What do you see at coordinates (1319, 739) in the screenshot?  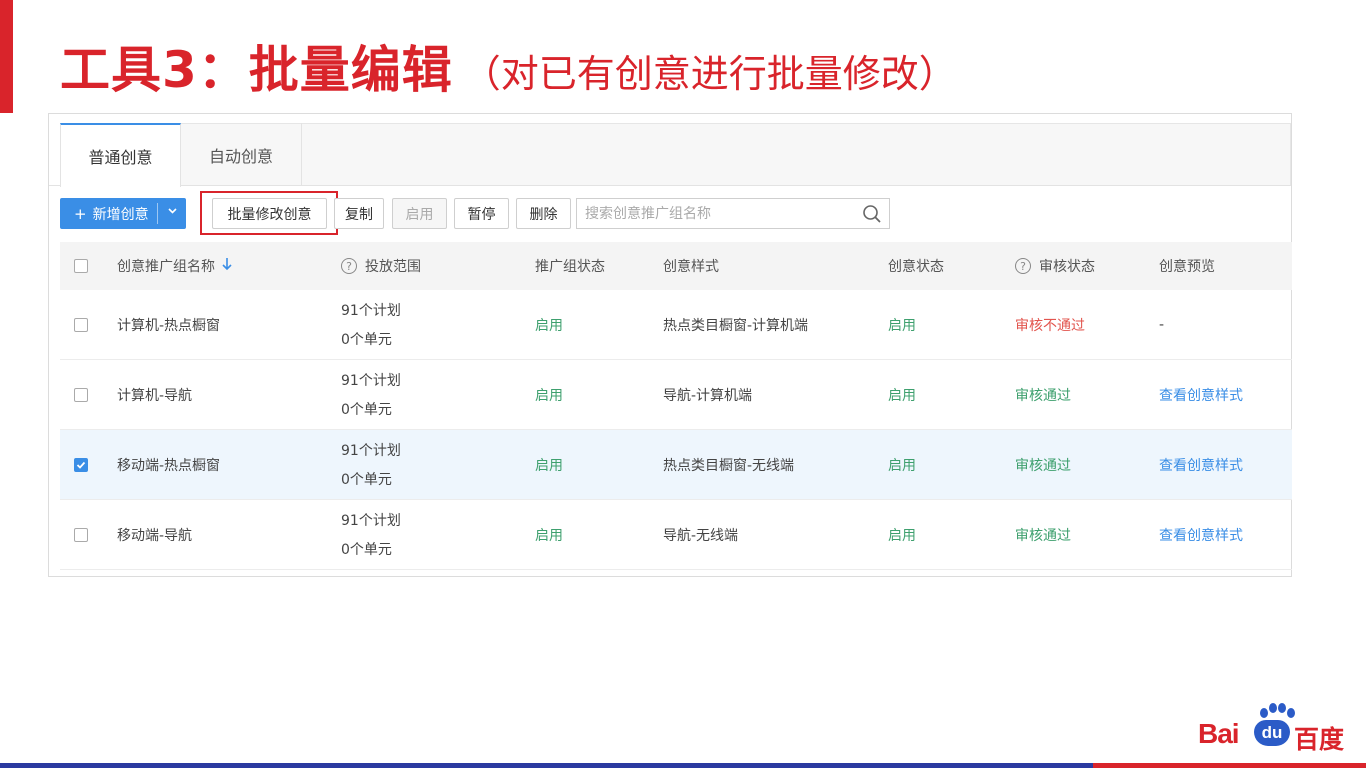 I see `logo-cn: 百度` at bounding box center [1319, 739].